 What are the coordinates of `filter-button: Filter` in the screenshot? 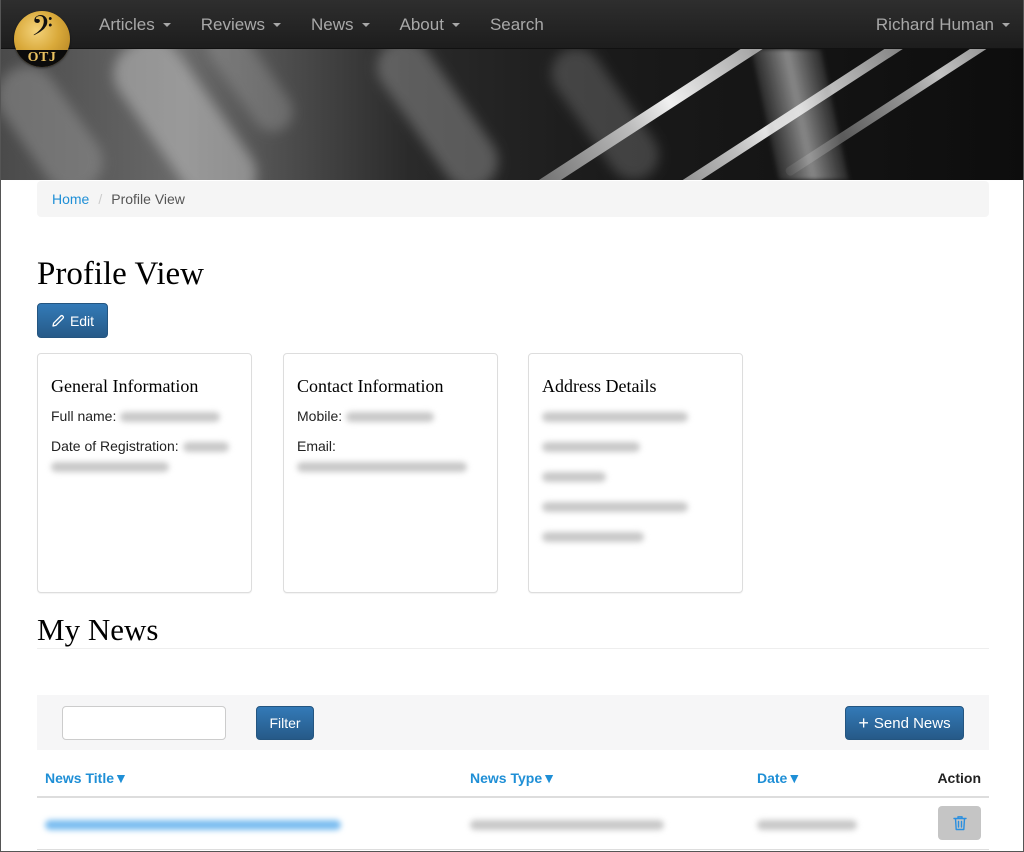 It's located at (285, 723).